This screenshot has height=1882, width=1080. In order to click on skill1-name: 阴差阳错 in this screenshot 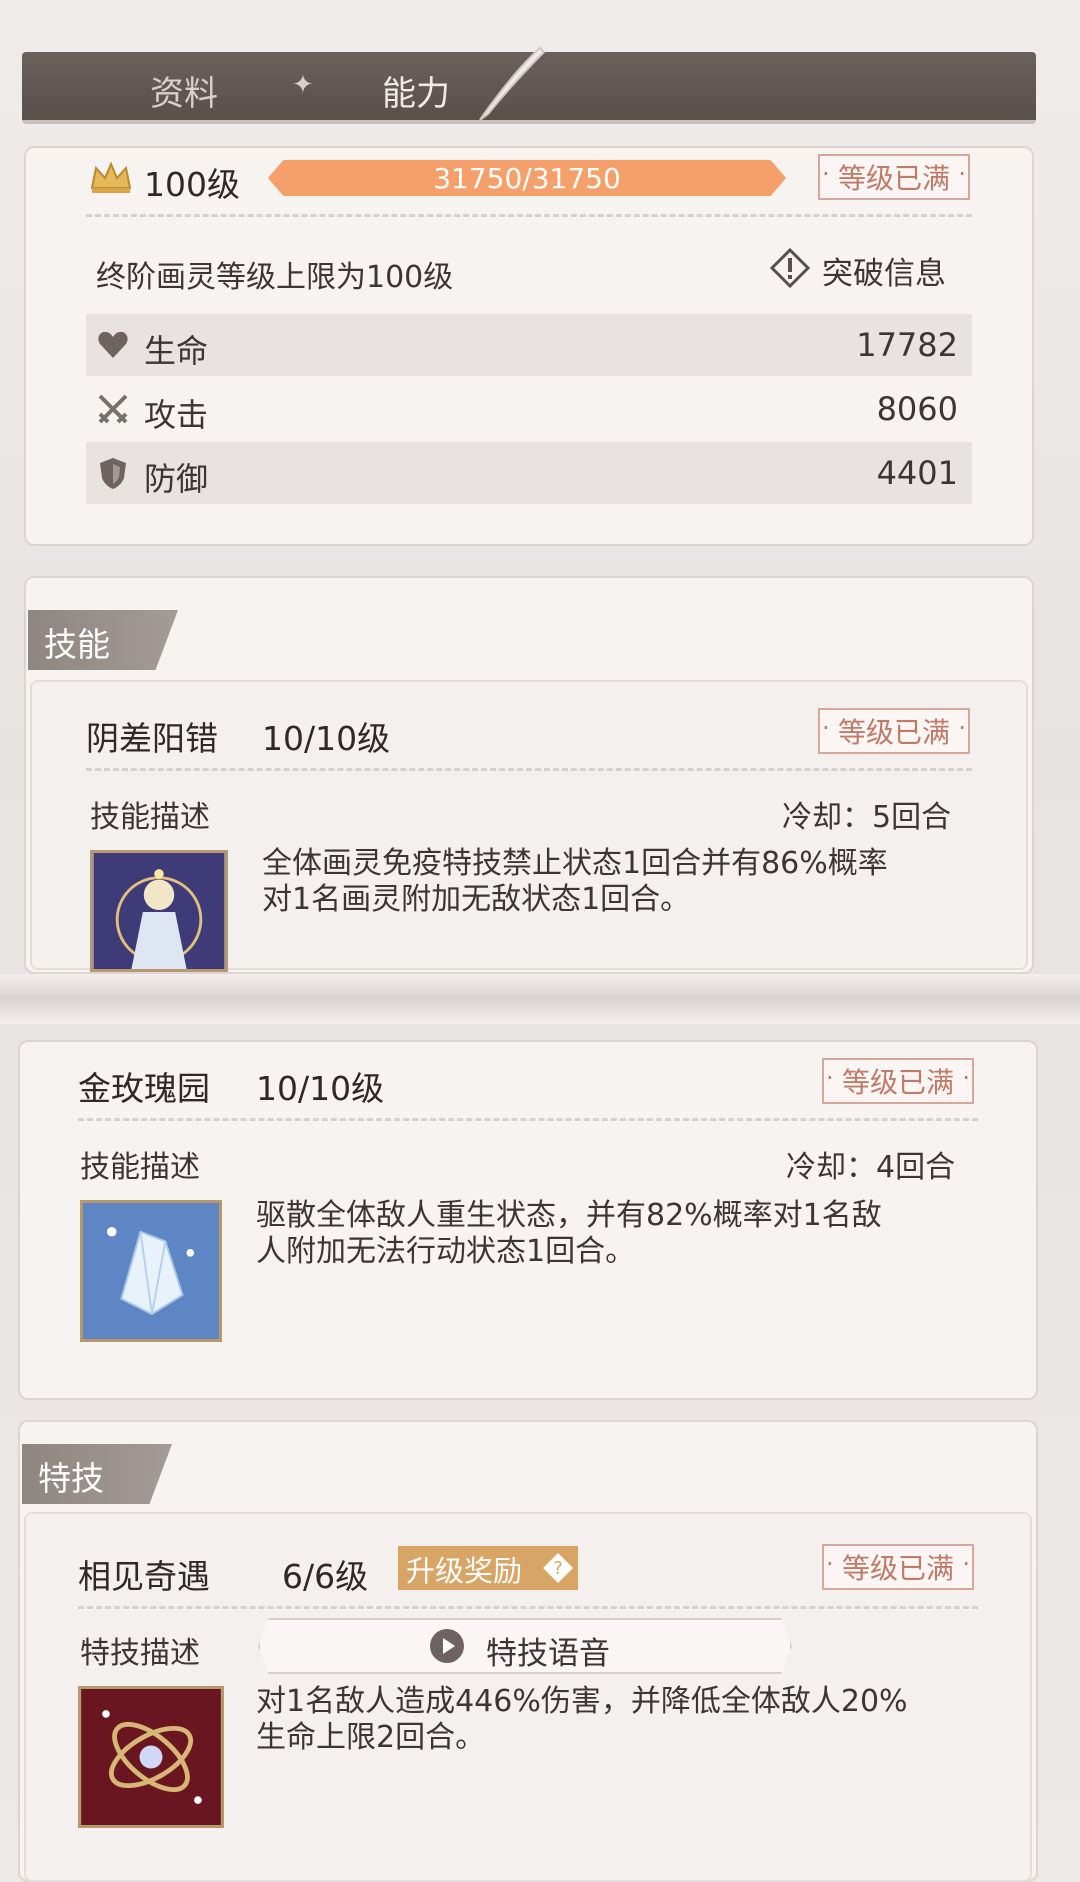, I will do `click(152, 738)`.